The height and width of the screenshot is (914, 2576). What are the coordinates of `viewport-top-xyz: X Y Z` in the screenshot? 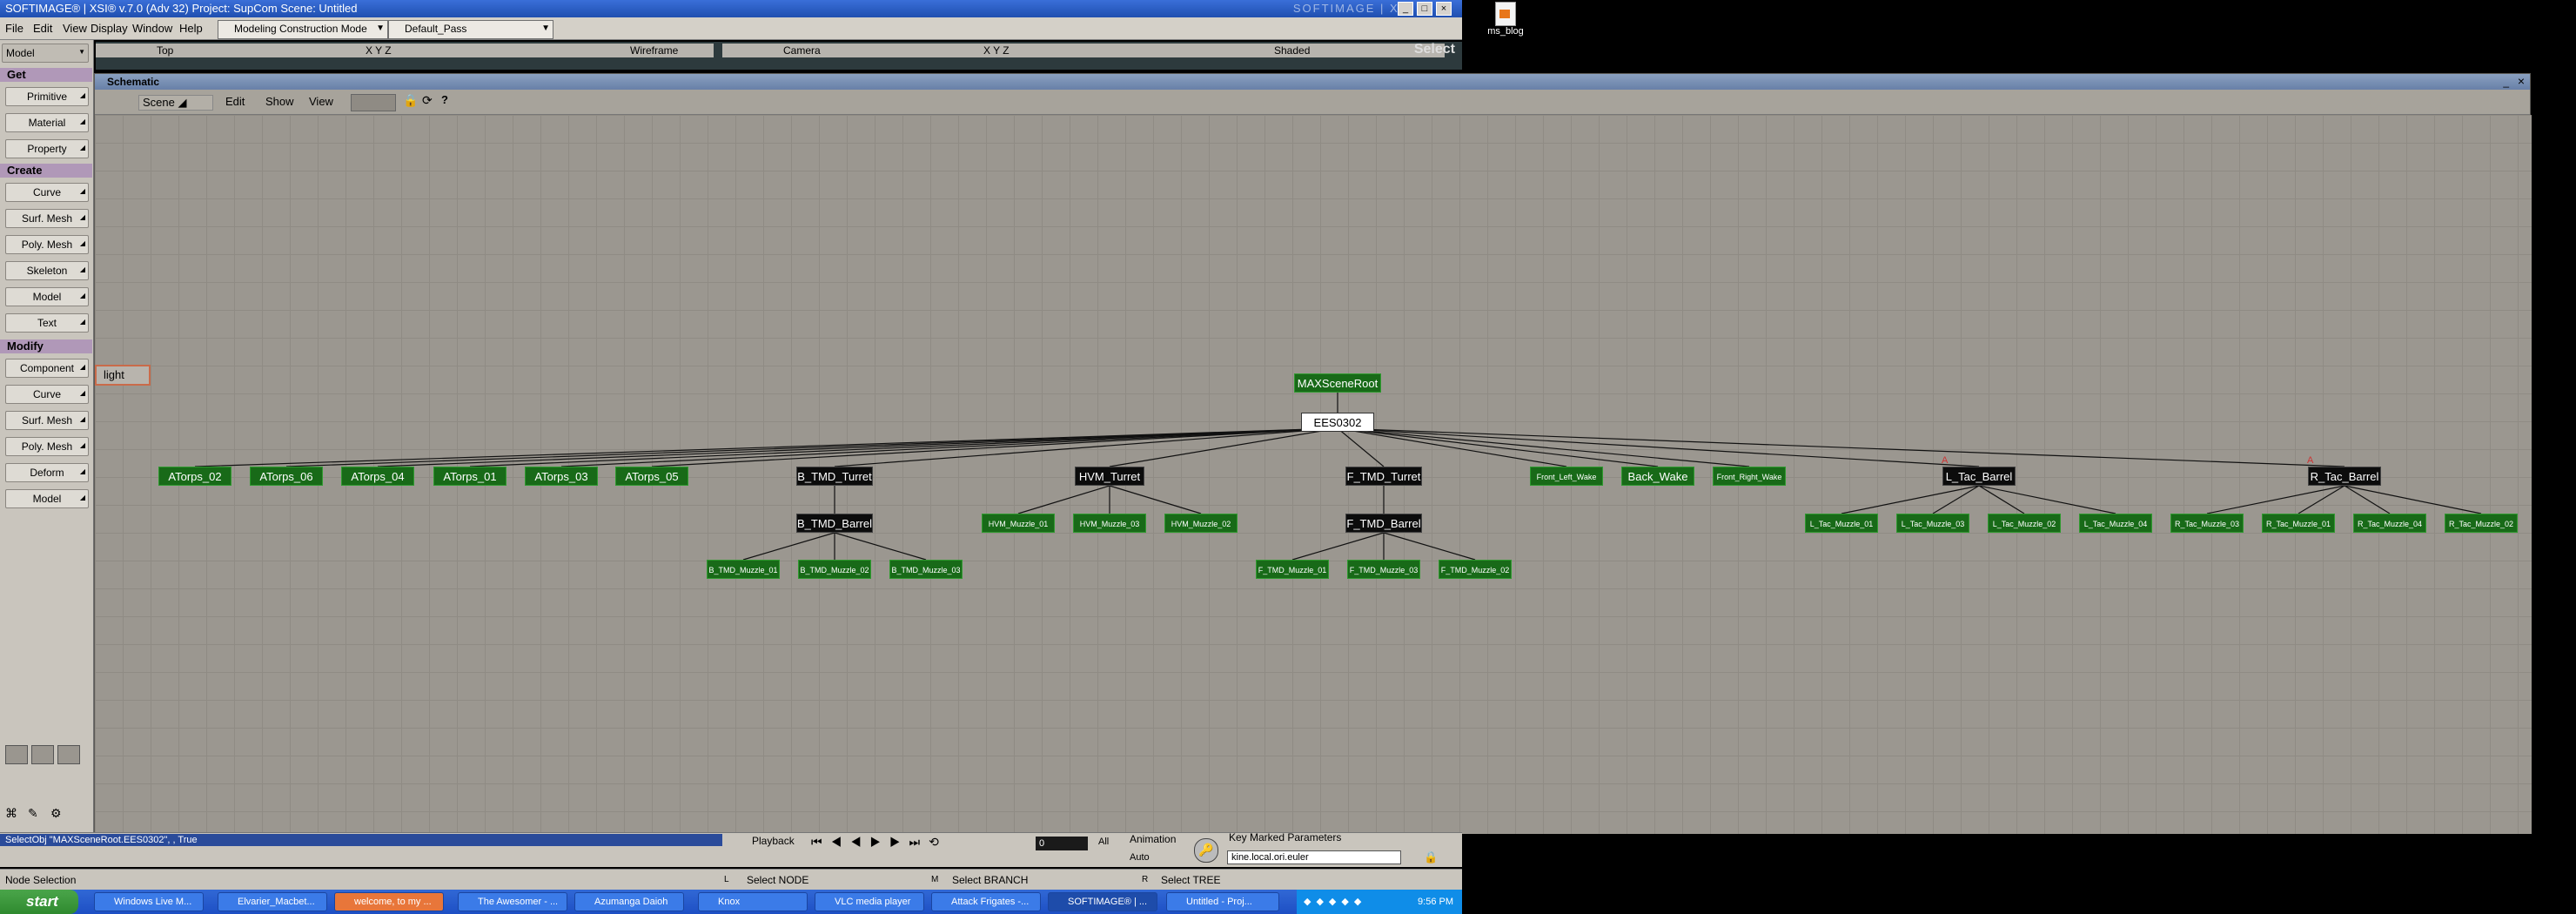 It's located at (379, 51).